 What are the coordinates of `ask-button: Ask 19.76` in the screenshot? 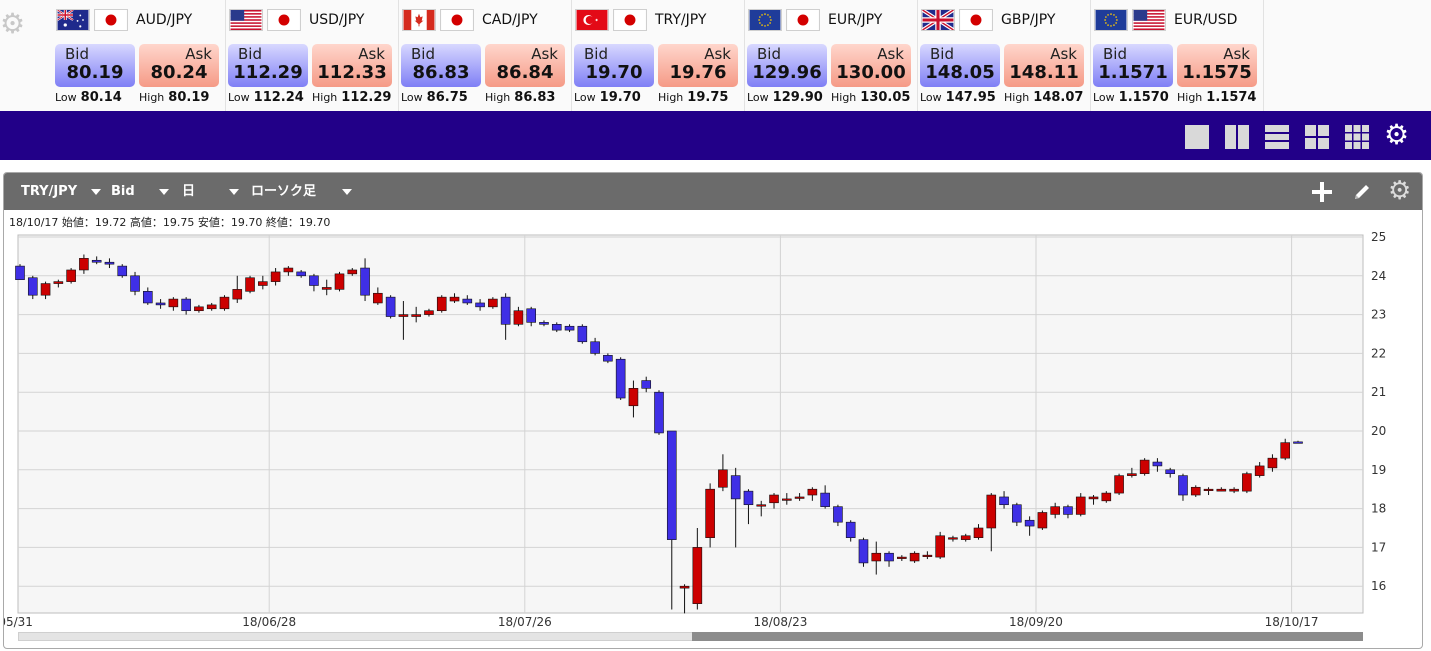 It's located at (698, 65).